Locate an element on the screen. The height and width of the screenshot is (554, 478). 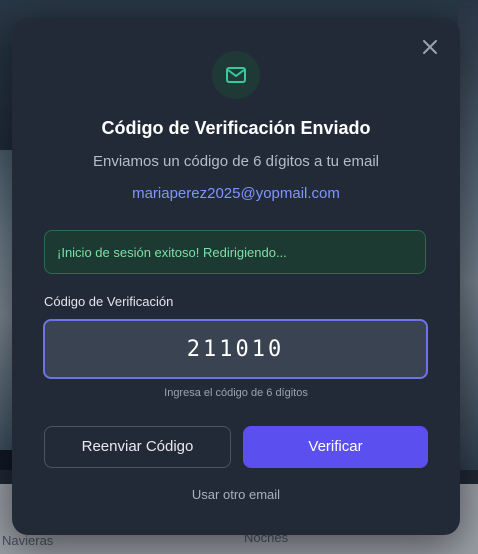
modal-title: Código de Verificación Enviado is located at coordinates (236, 128).